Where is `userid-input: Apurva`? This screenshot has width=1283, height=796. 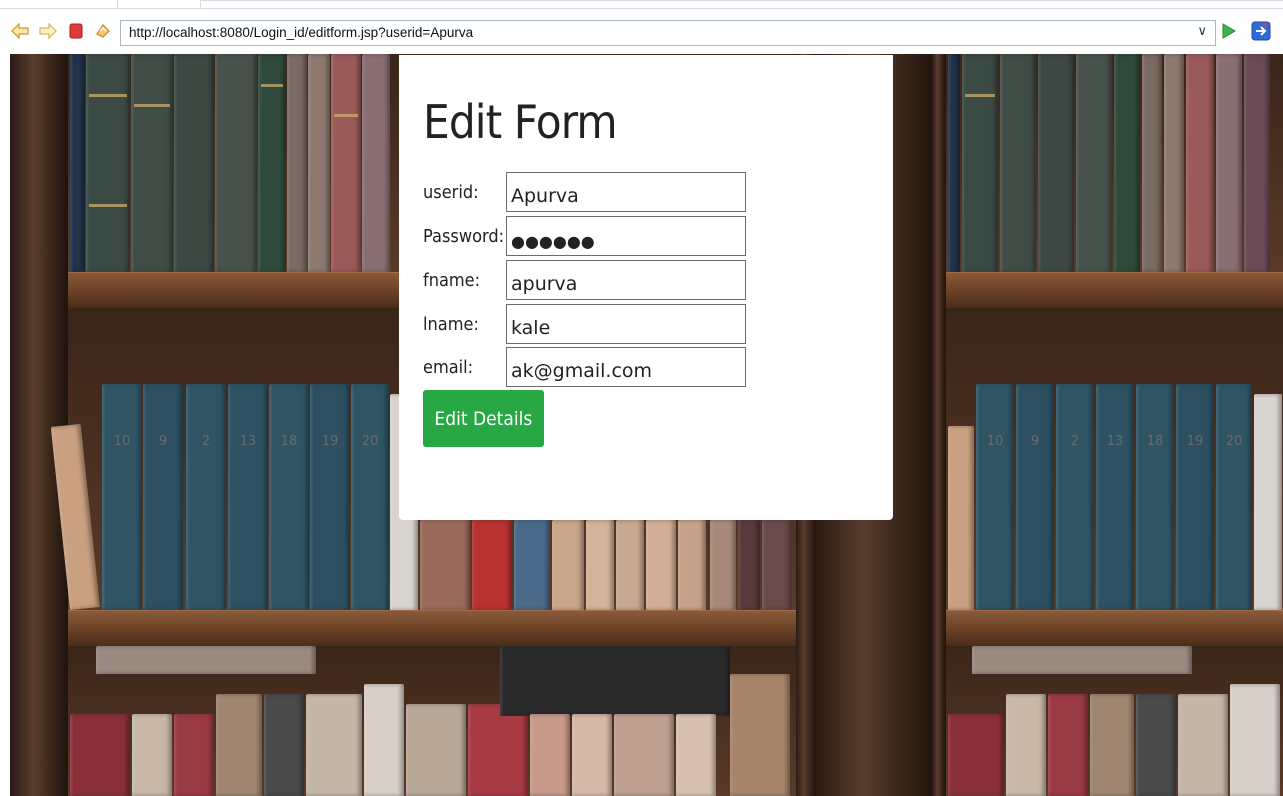
userid-input: Apurva is located at coordinates (626, 192).